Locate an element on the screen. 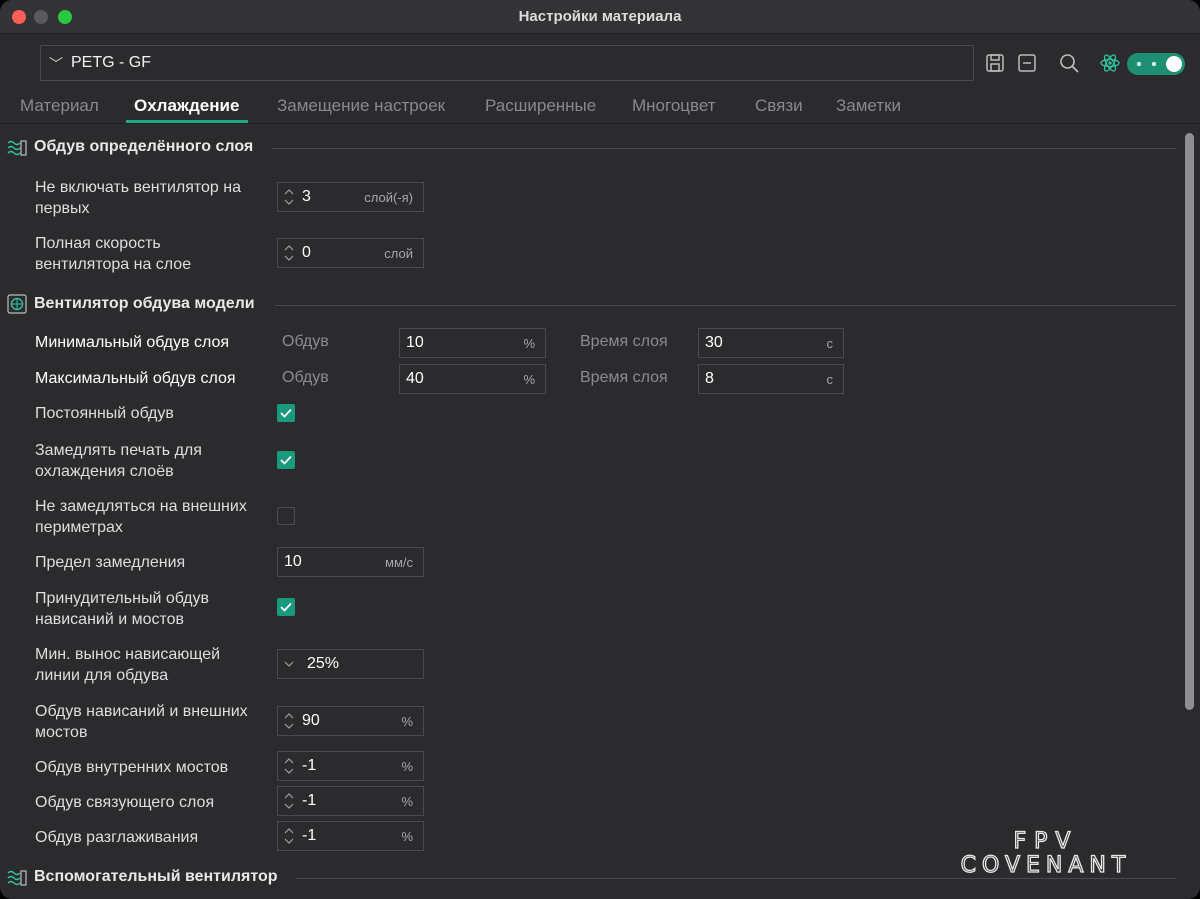 This screenshot has width=1200, height=899. max-fan-time-unit: с is located at coordinates (830, 379).